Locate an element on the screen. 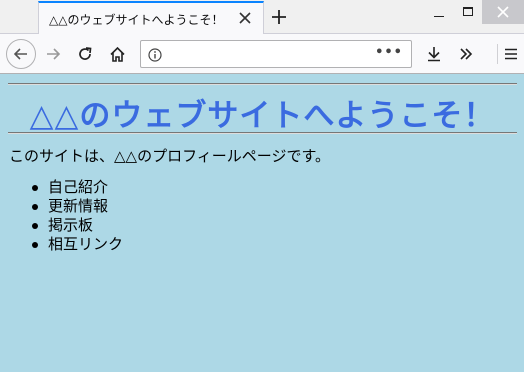  home-button is located at coordinates (117, 54).